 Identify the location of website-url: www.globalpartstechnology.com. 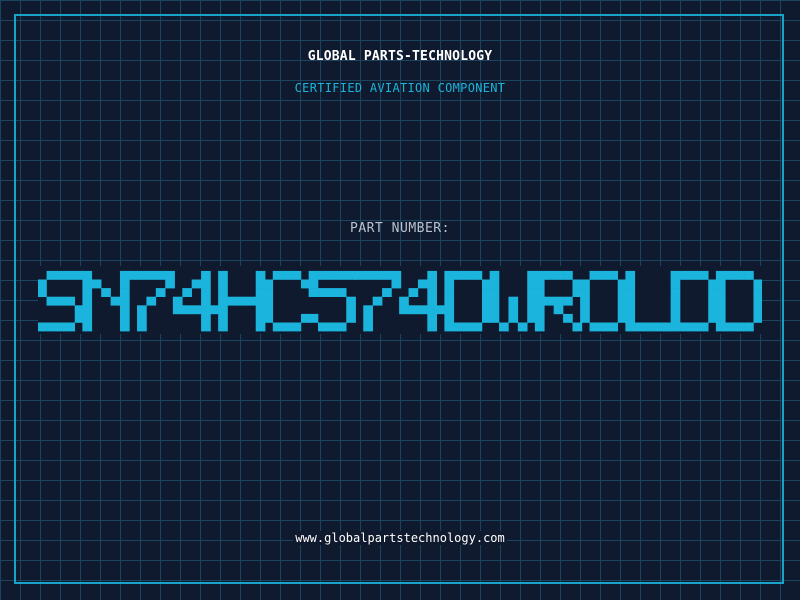
(400, 538).